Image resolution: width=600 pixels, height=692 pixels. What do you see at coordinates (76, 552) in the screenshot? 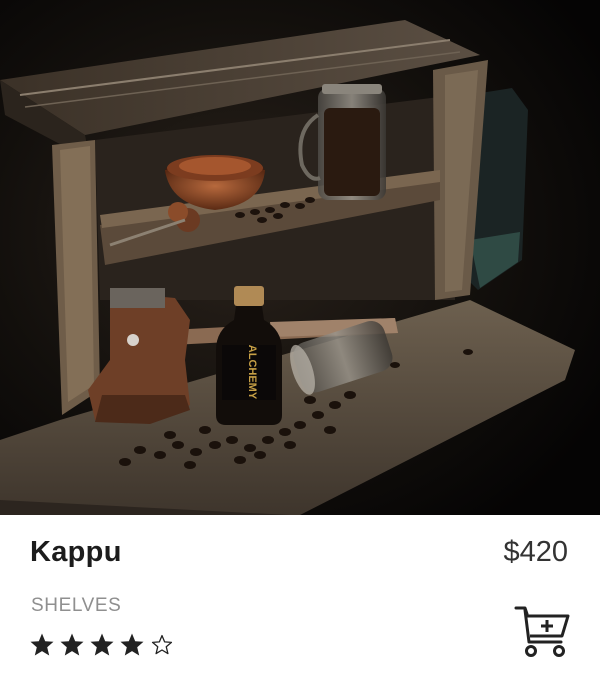
I see `product-name: Kappu` at bounding box center [76, 552].